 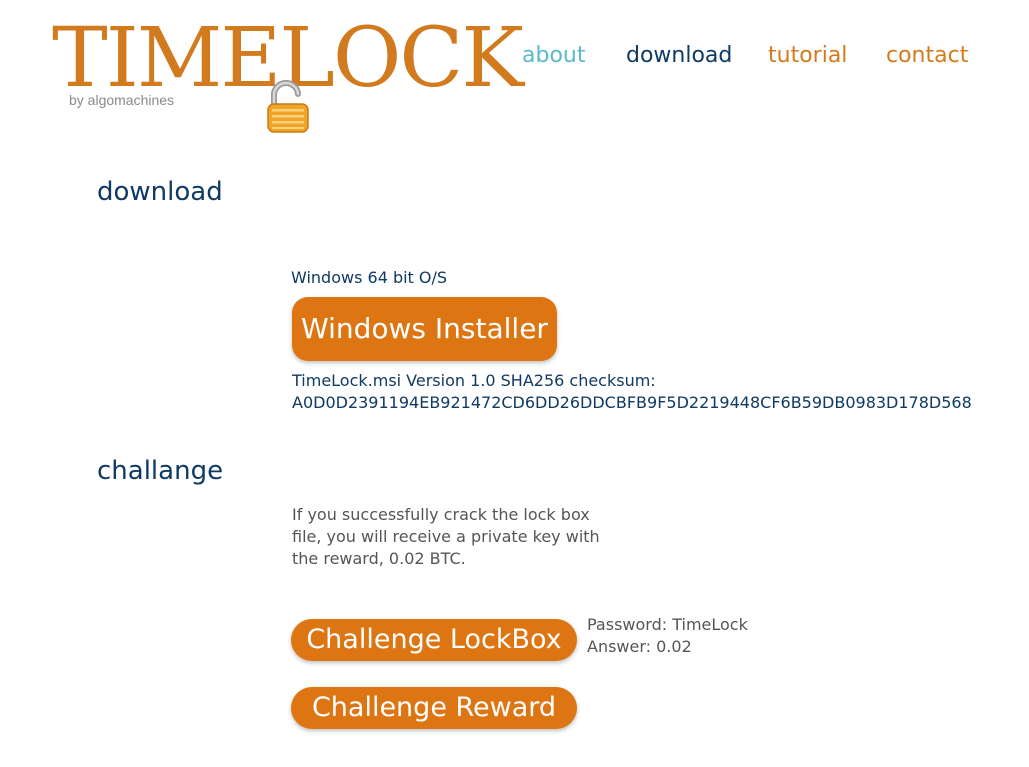 I want to click on answer-text: Answer: 0.02, so click(x=639, y=646).